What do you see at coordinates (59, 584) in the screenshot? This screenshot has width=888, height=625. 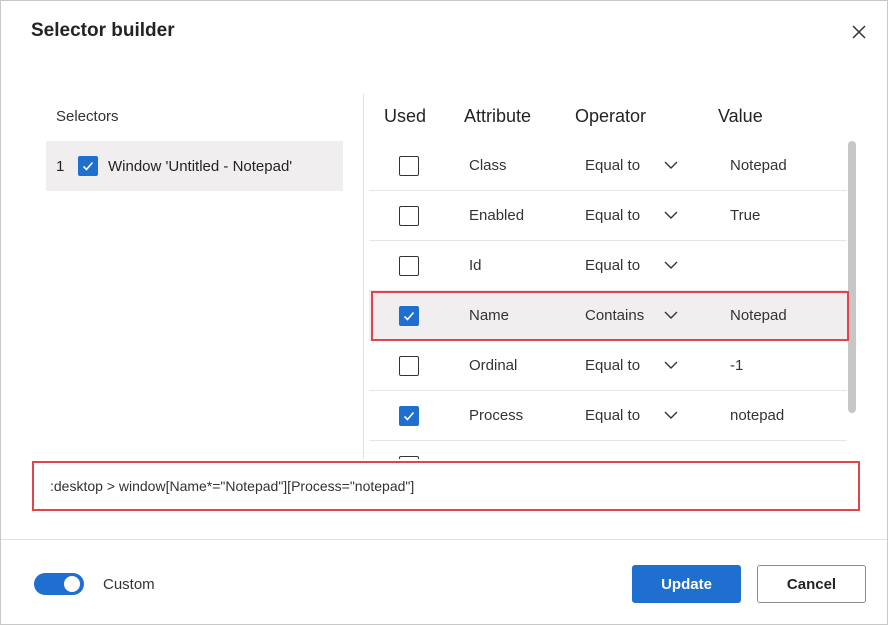 I see `custom-toggle` at bounding box center [59, 584].